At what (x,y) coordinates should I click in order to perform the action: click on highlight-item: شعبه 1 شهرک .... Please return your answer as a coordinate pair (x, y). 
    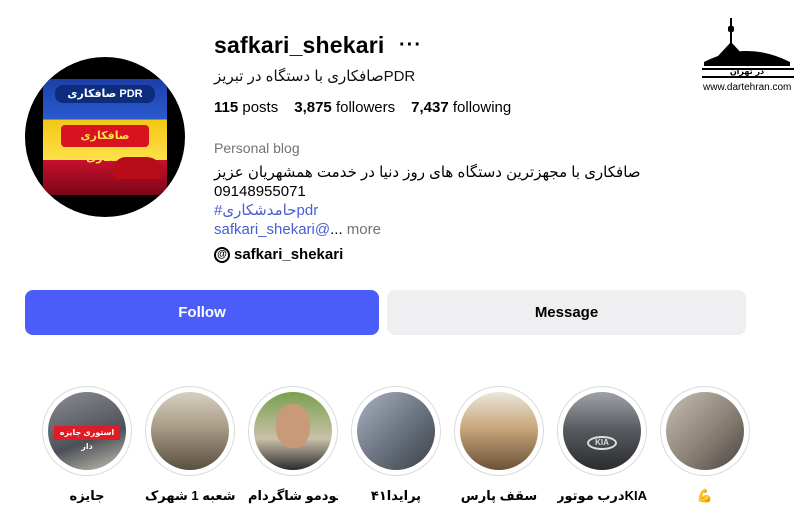
    Looking at the image, I should click on (190, 445).